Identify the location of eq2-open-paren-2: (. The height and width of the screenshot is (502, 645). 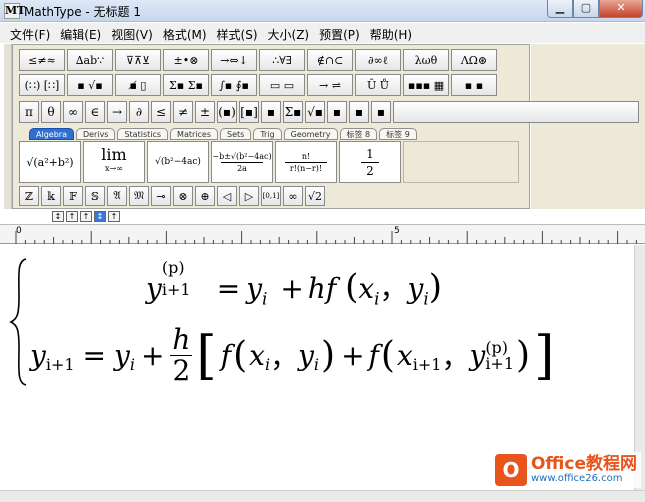
(387, 355).